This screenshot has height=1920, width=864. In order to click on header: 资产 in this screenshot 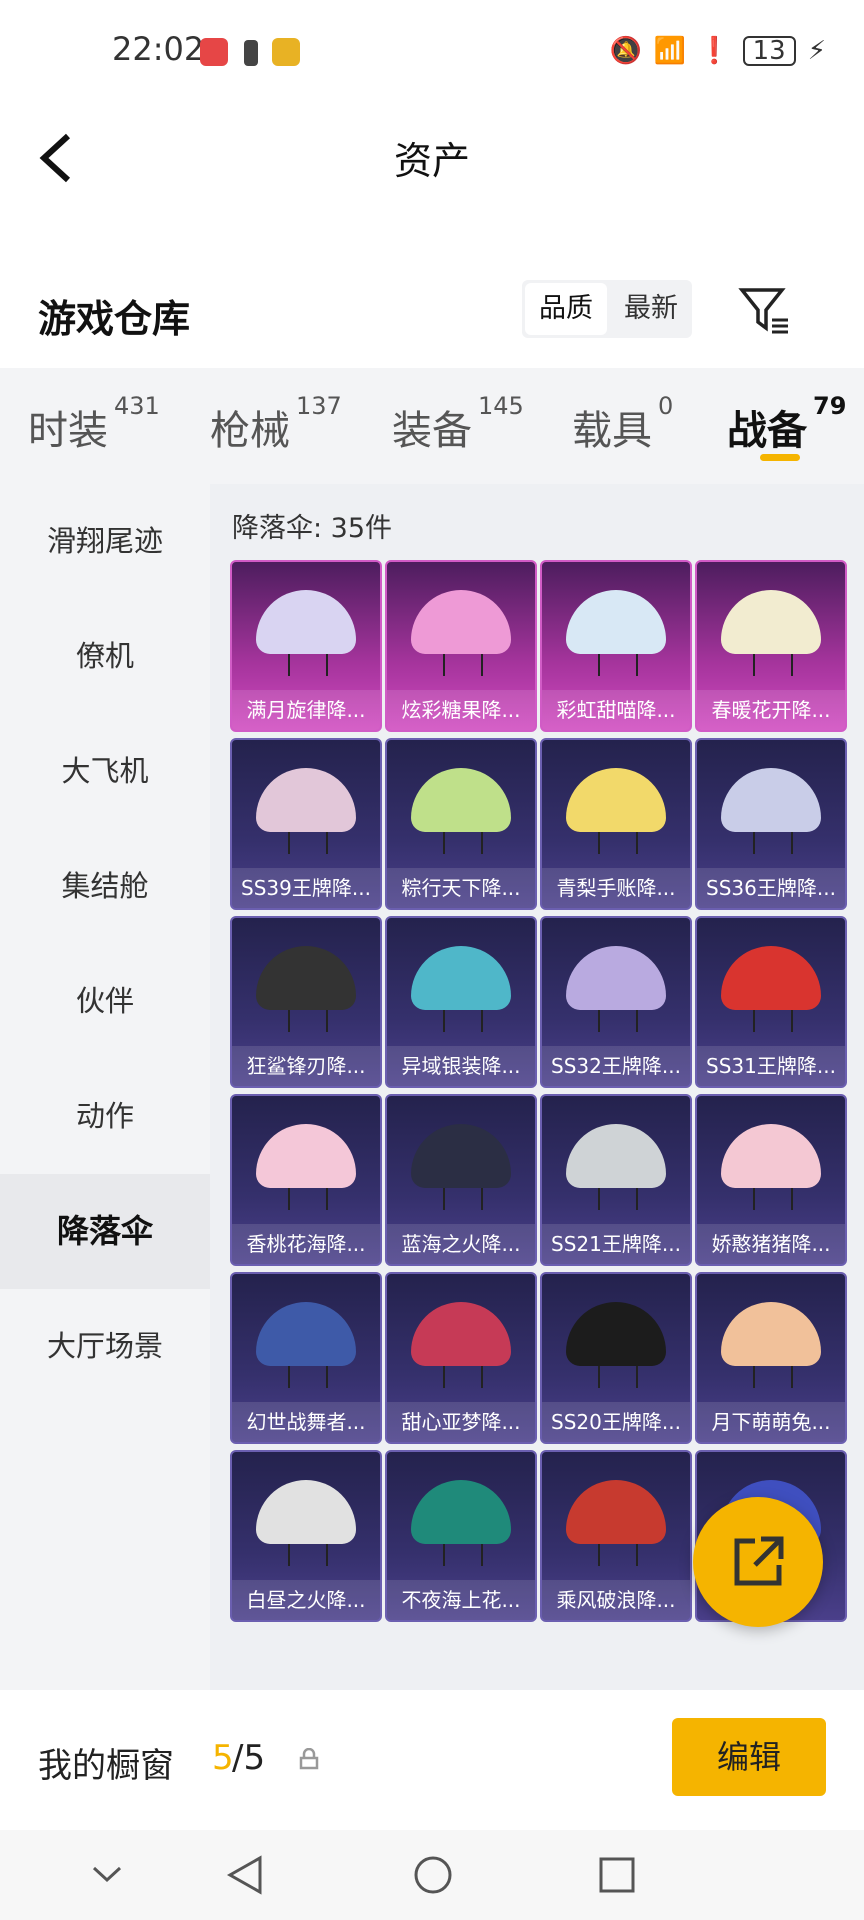, I will do `click(432, 159)`.